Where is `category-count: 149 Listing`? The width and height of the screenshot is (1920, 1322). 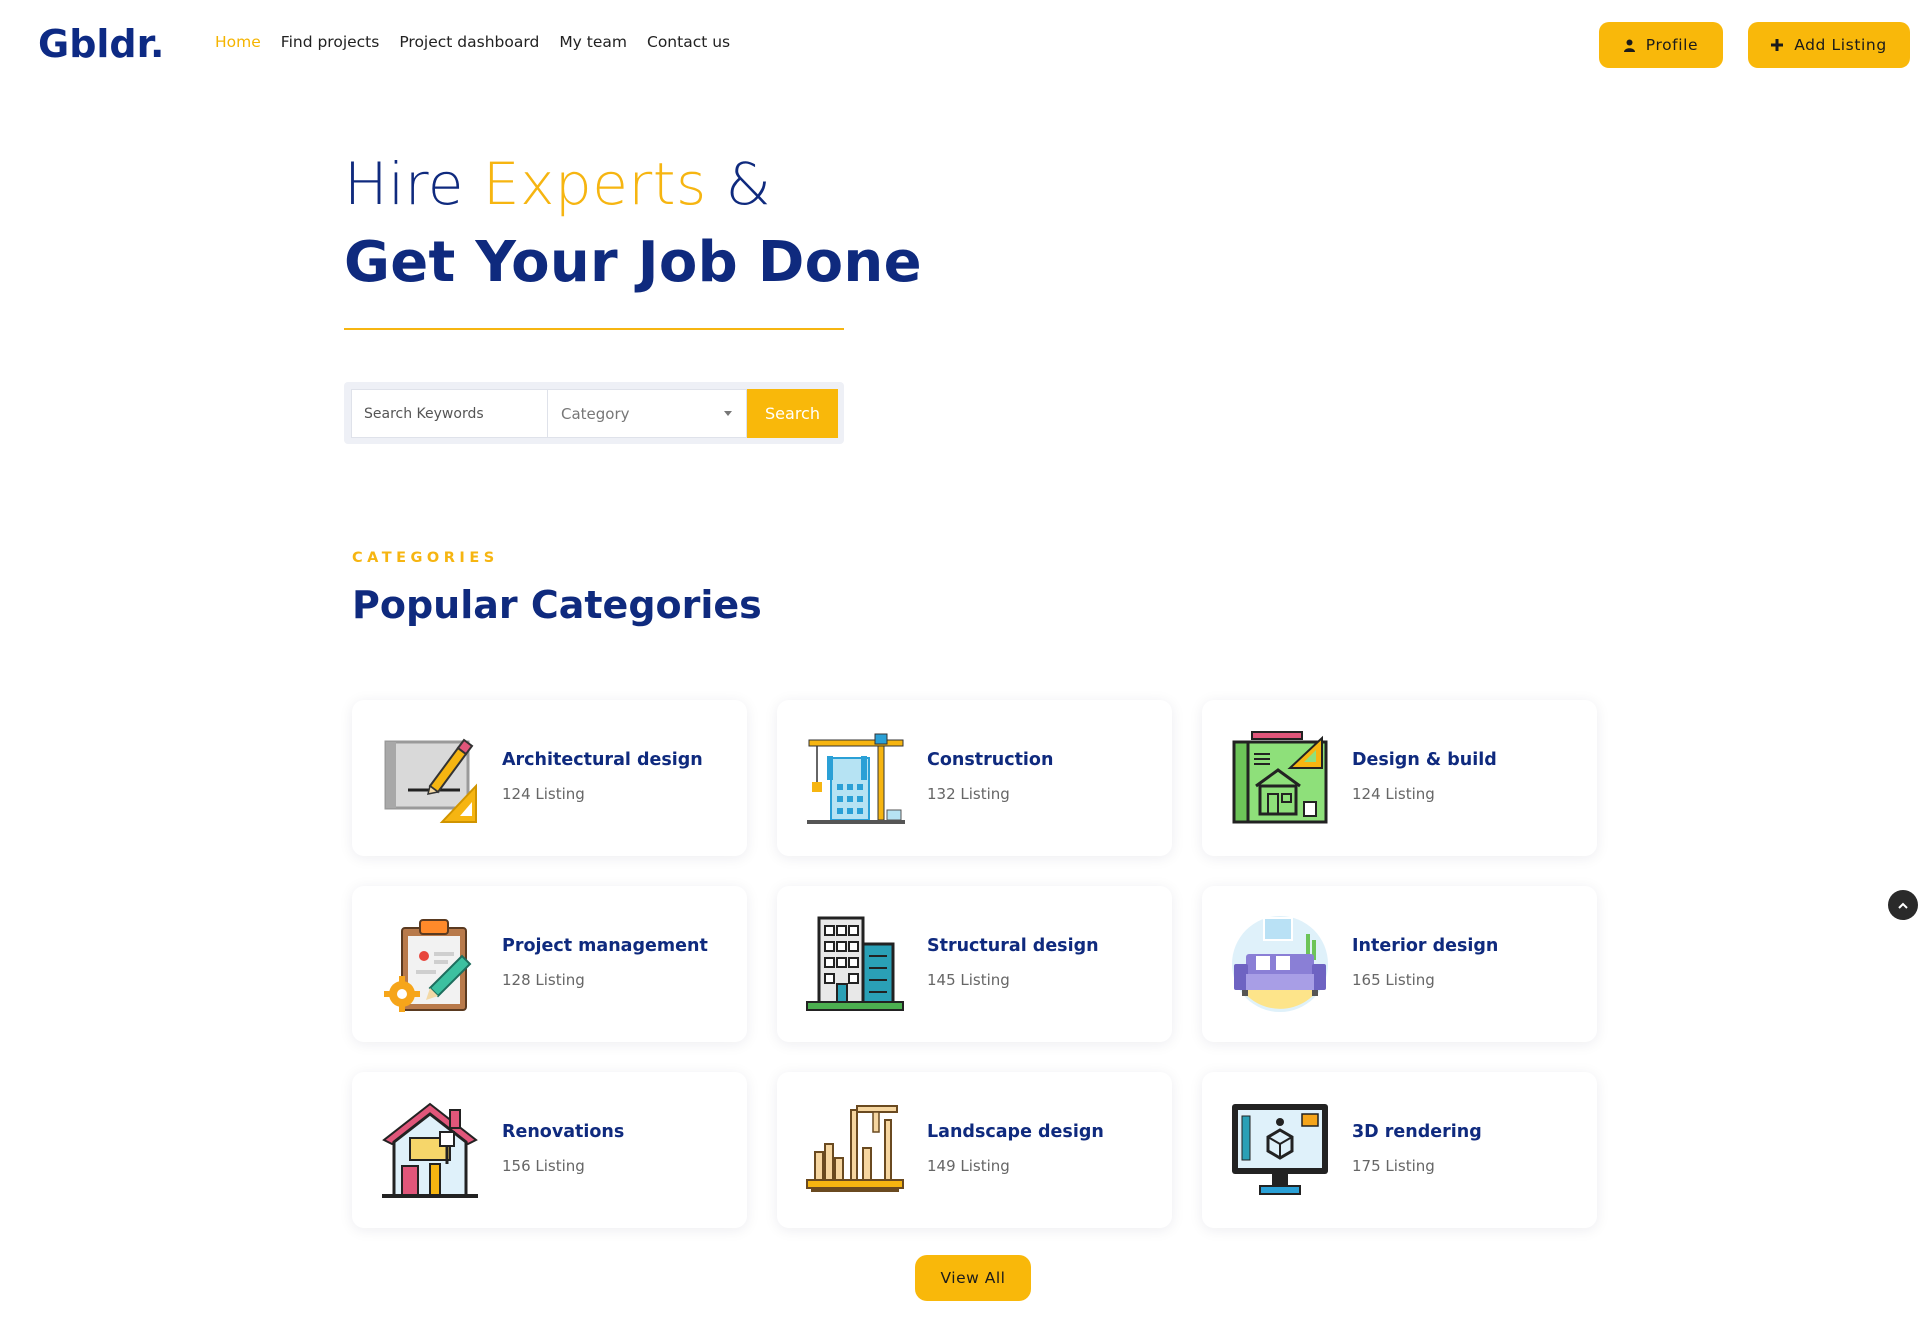
category-count: 149 Listing is located at coordinates (968, 1166).